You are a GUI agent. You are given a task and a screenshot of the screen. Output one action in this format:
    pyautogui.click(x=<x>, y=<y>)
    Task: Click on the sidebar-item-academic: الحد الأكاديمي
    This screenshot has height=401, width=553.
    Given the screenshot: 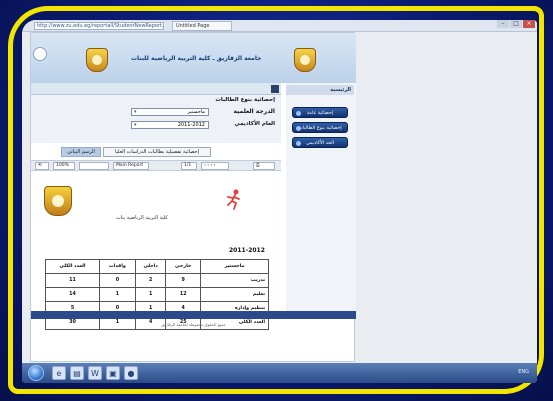 What is the action you would take?
    pyautogui.click(x=320, y=142)
    